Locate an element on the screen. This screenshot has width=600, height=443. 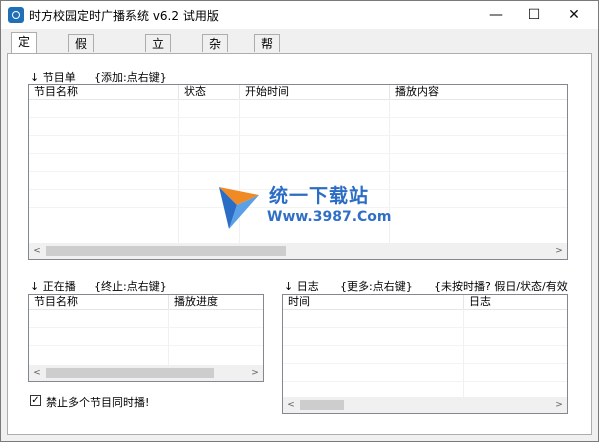
program-list-label: ↓ 节目单 is located at coordinates (53, 77).